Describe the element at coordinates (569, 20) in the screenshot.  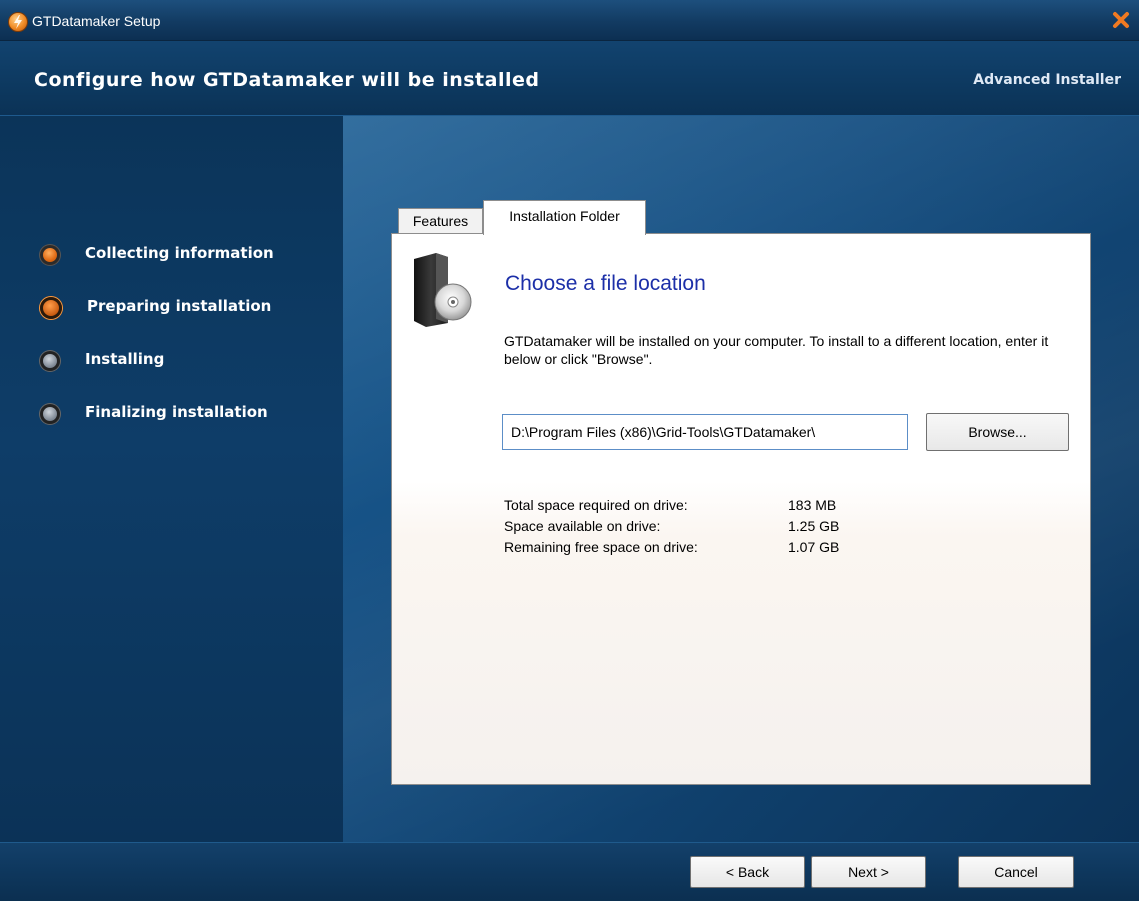
I see `title-bar: GTDatamaker Setup` at that location.